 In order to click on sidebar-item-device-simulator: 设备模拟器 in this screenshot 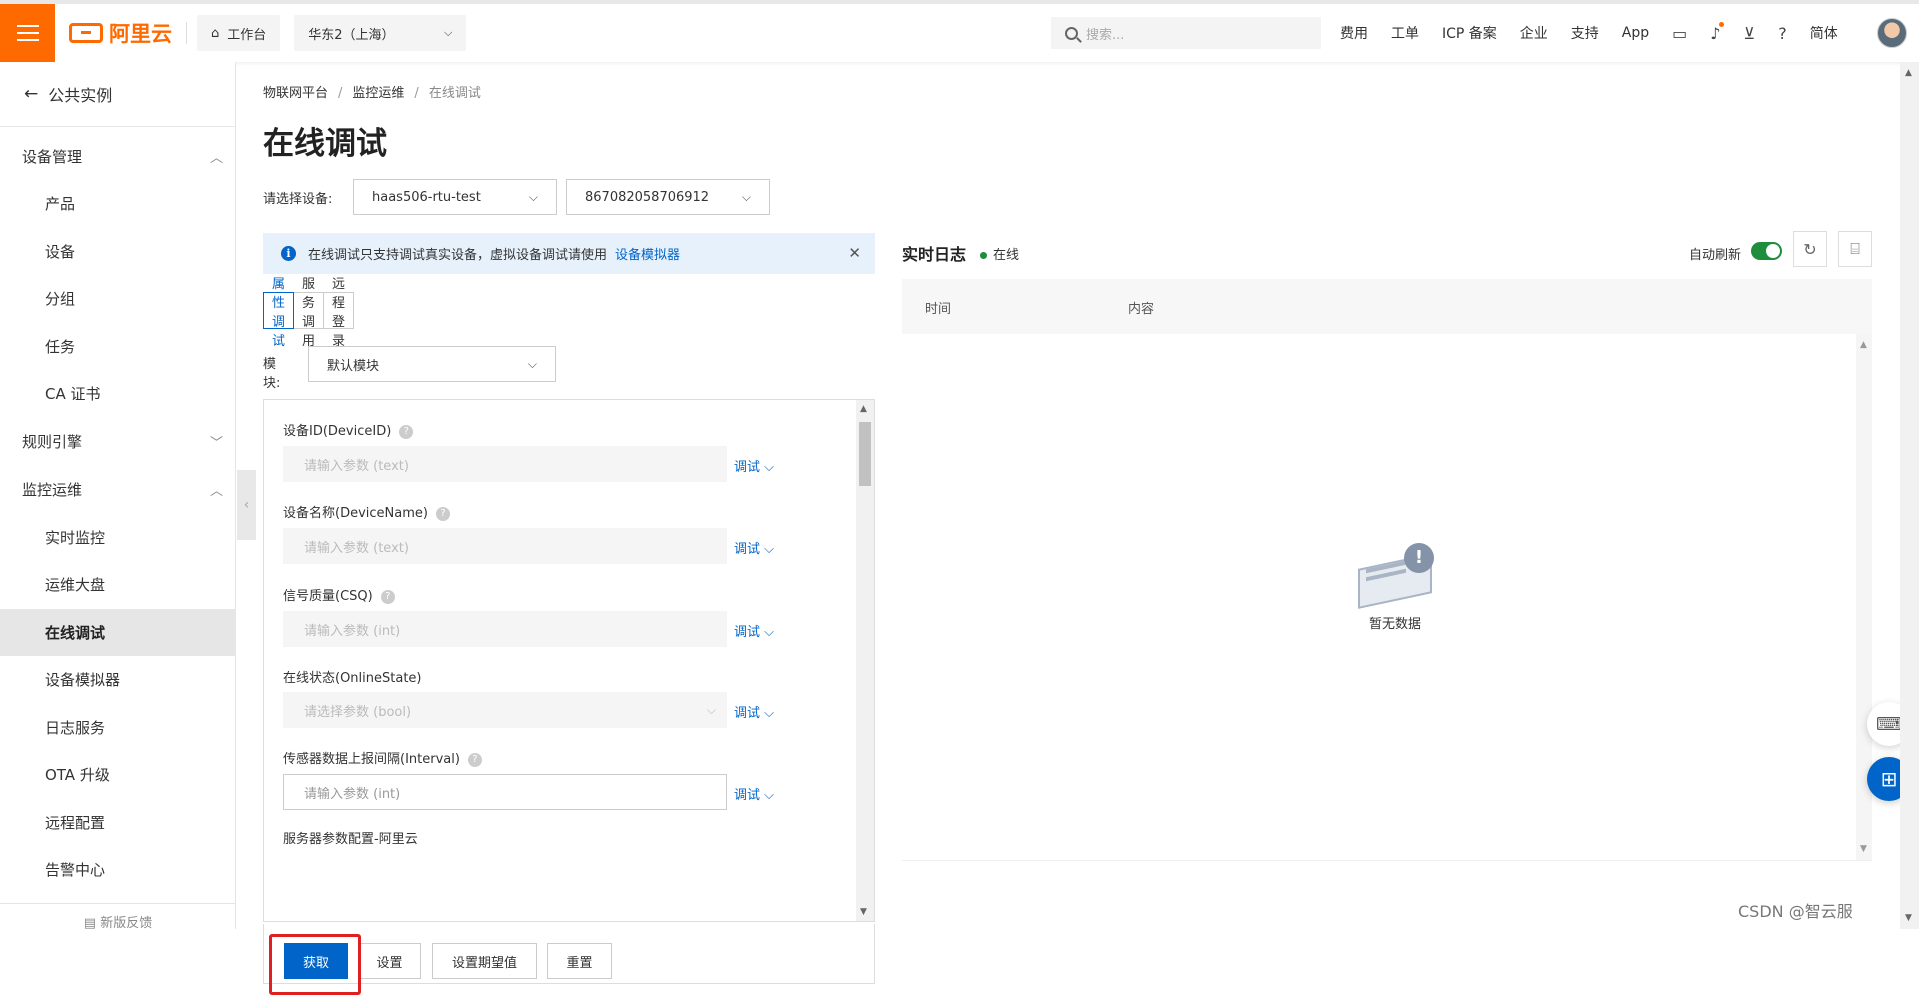, I will do `click(117, 680)`.